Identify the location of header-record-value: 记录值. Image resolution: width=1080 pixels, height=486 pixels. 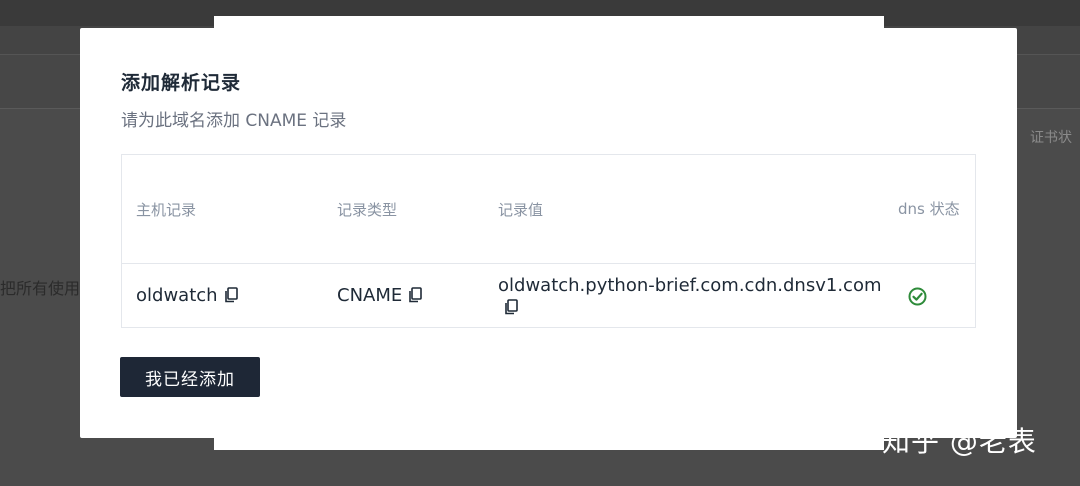
(686, 209).